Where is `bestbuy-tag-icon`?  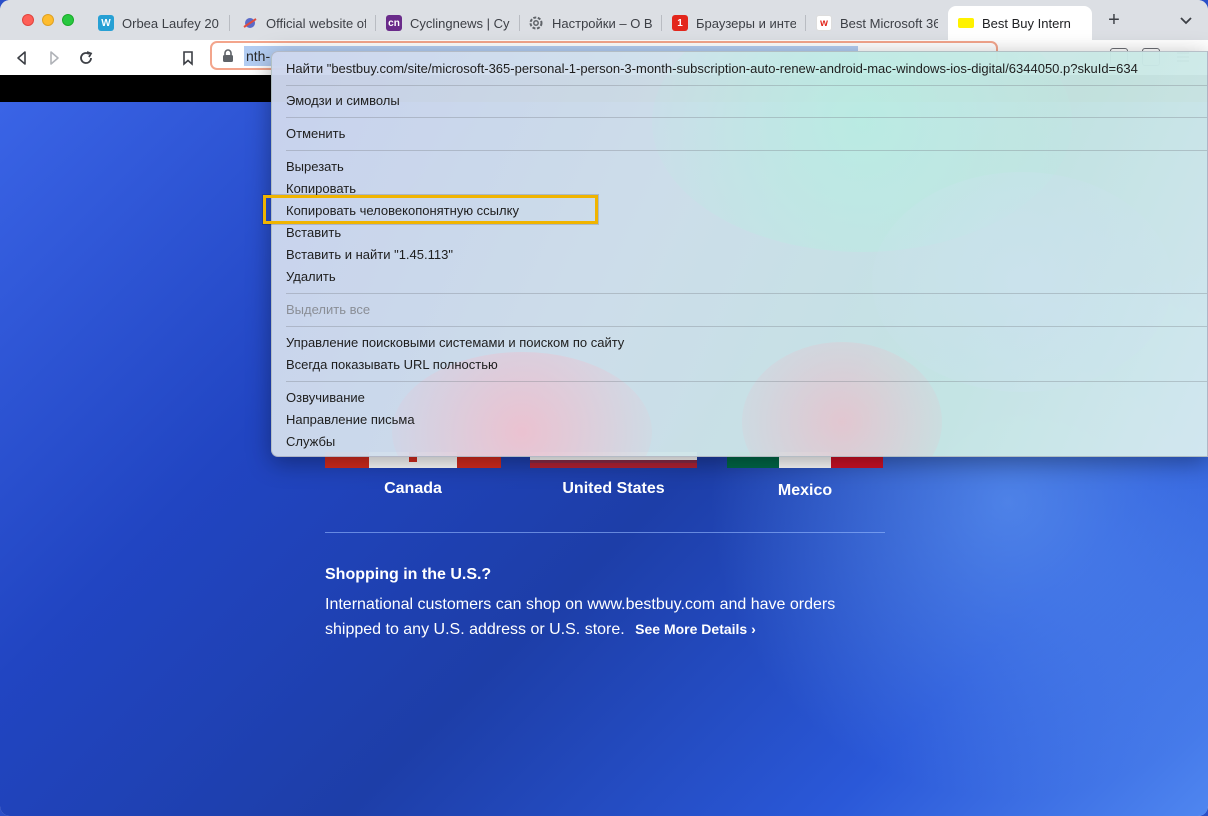
bestbuy-tag-icon is located at coordinates (966, 23).